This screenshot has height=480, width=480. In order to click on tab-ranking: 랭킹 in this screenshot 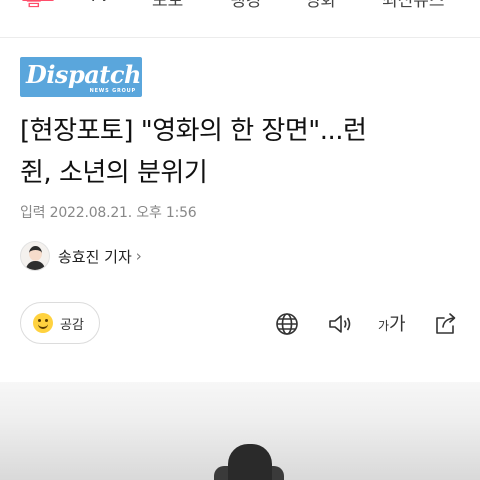, I will do `click(245, 5)`.